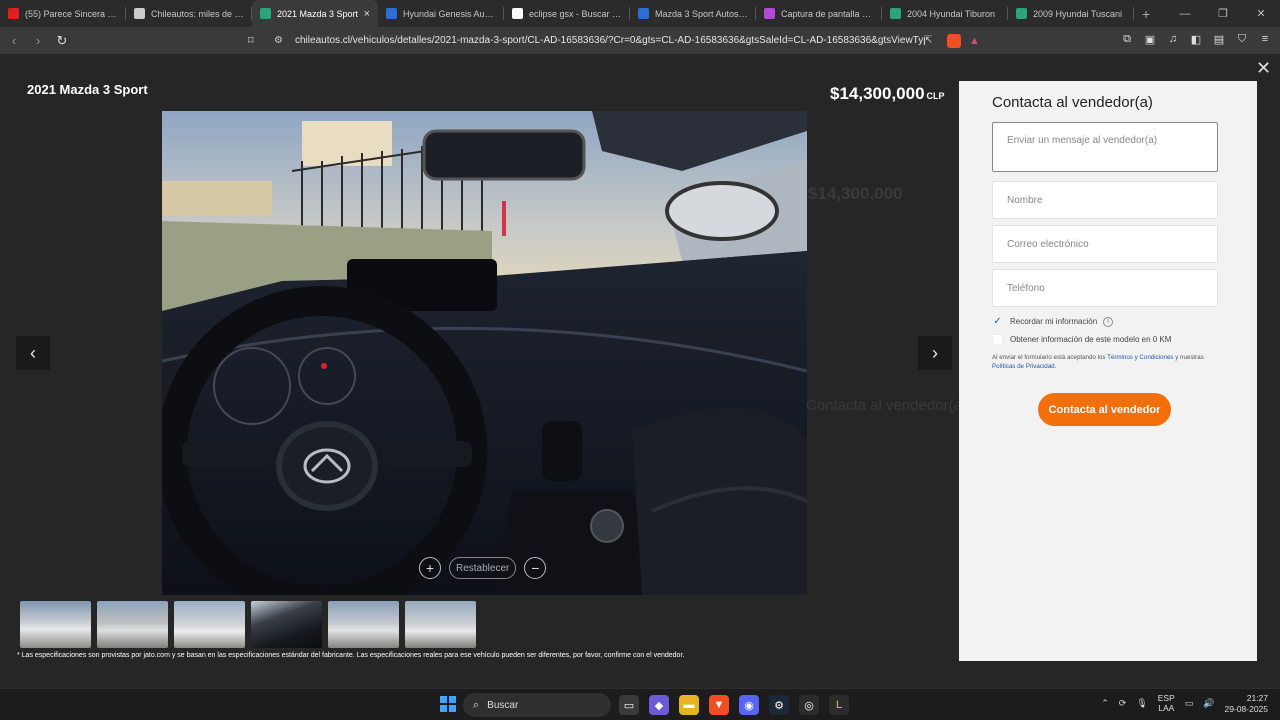 Image resolution: width=1280 pixels, height=720 pixels. I want to click on sidebar-icon: ◧, so click(1196, 39).